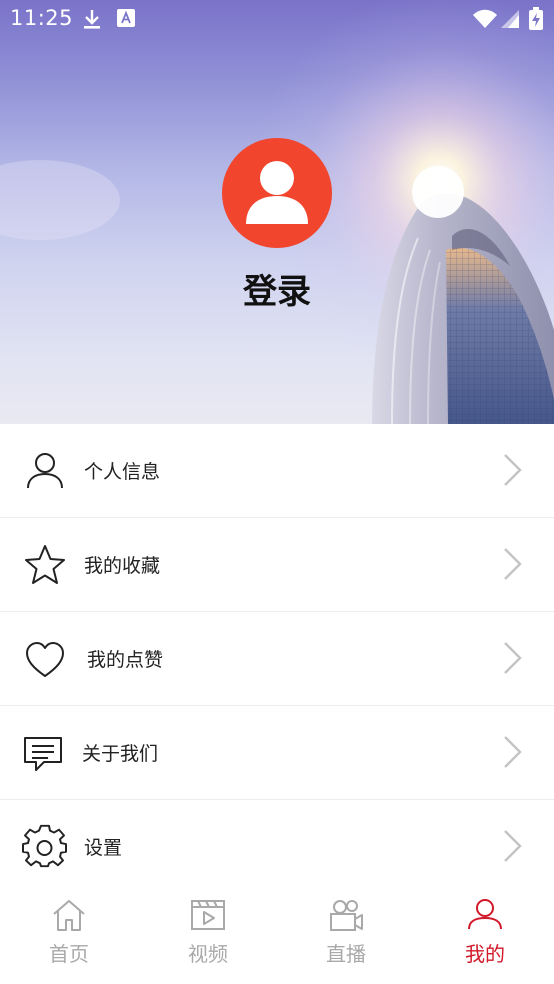 This screenshot has width=554, height=984. Describe the element at coordinates (277, 288) in the screenshot. I see `login-button: 登录` at that location.